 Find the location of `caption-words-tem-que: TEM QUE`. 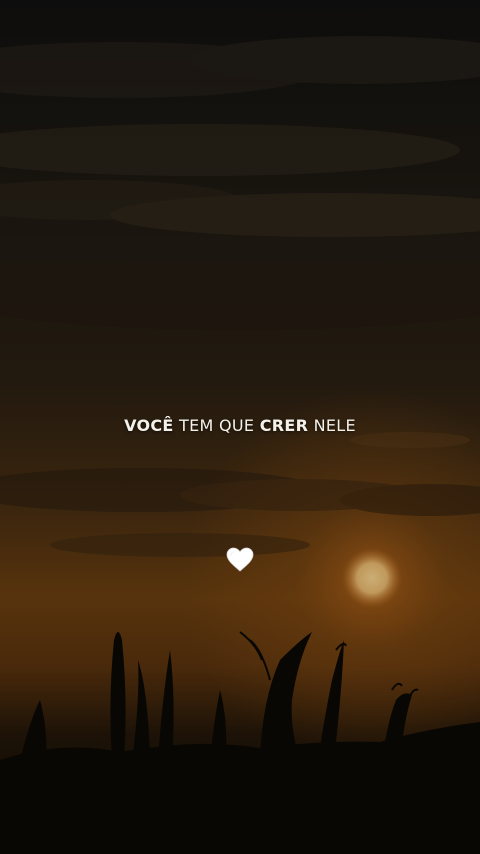

caption-words-tem-que: TEM QUE is located at coordinates (216, 425).